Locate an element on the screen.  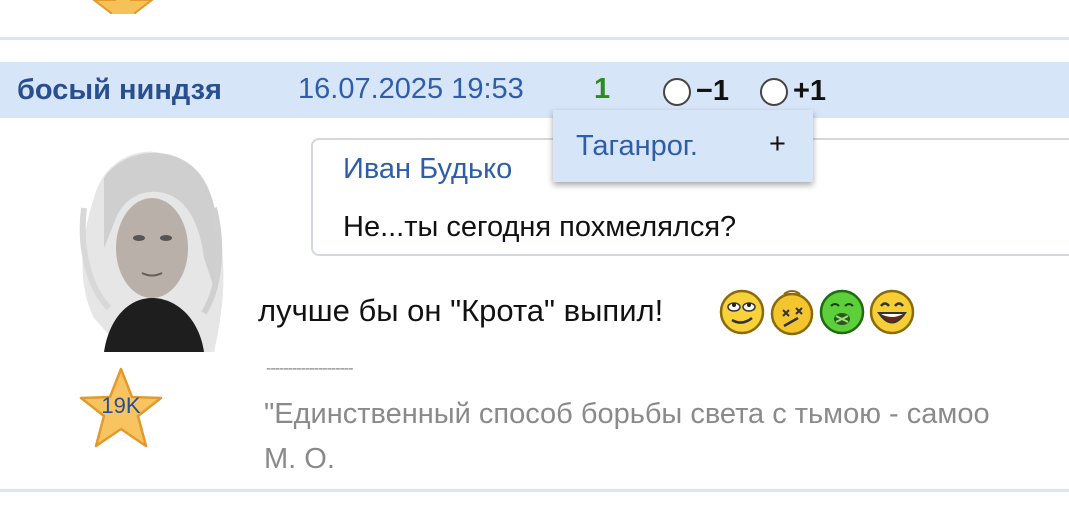
author-location-popup: Таганрог. + is located at coordinates (683, 146).